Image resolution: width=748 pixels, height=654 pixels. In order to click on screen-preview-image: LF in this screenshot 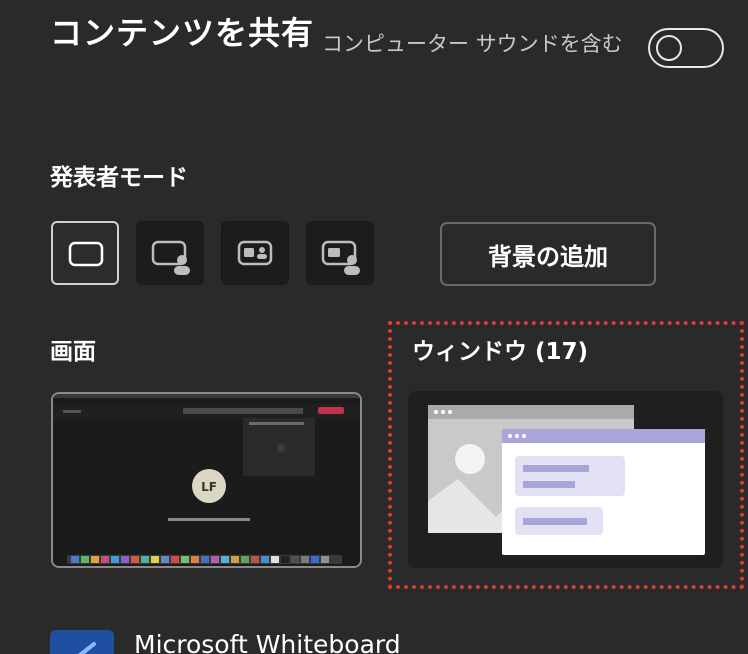, I will do `click(206, 480)`.